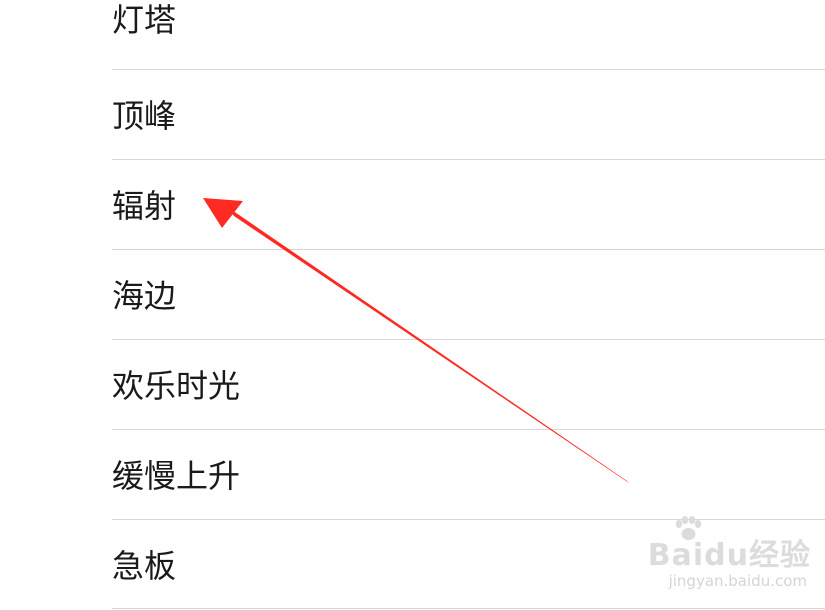 Image resolution: width=825 pixels, height=610 pixels. What do you see at coordinates (144, 566) in the screenshot?
I see `list-item-label: 急板` at bounding box center [144, 566].